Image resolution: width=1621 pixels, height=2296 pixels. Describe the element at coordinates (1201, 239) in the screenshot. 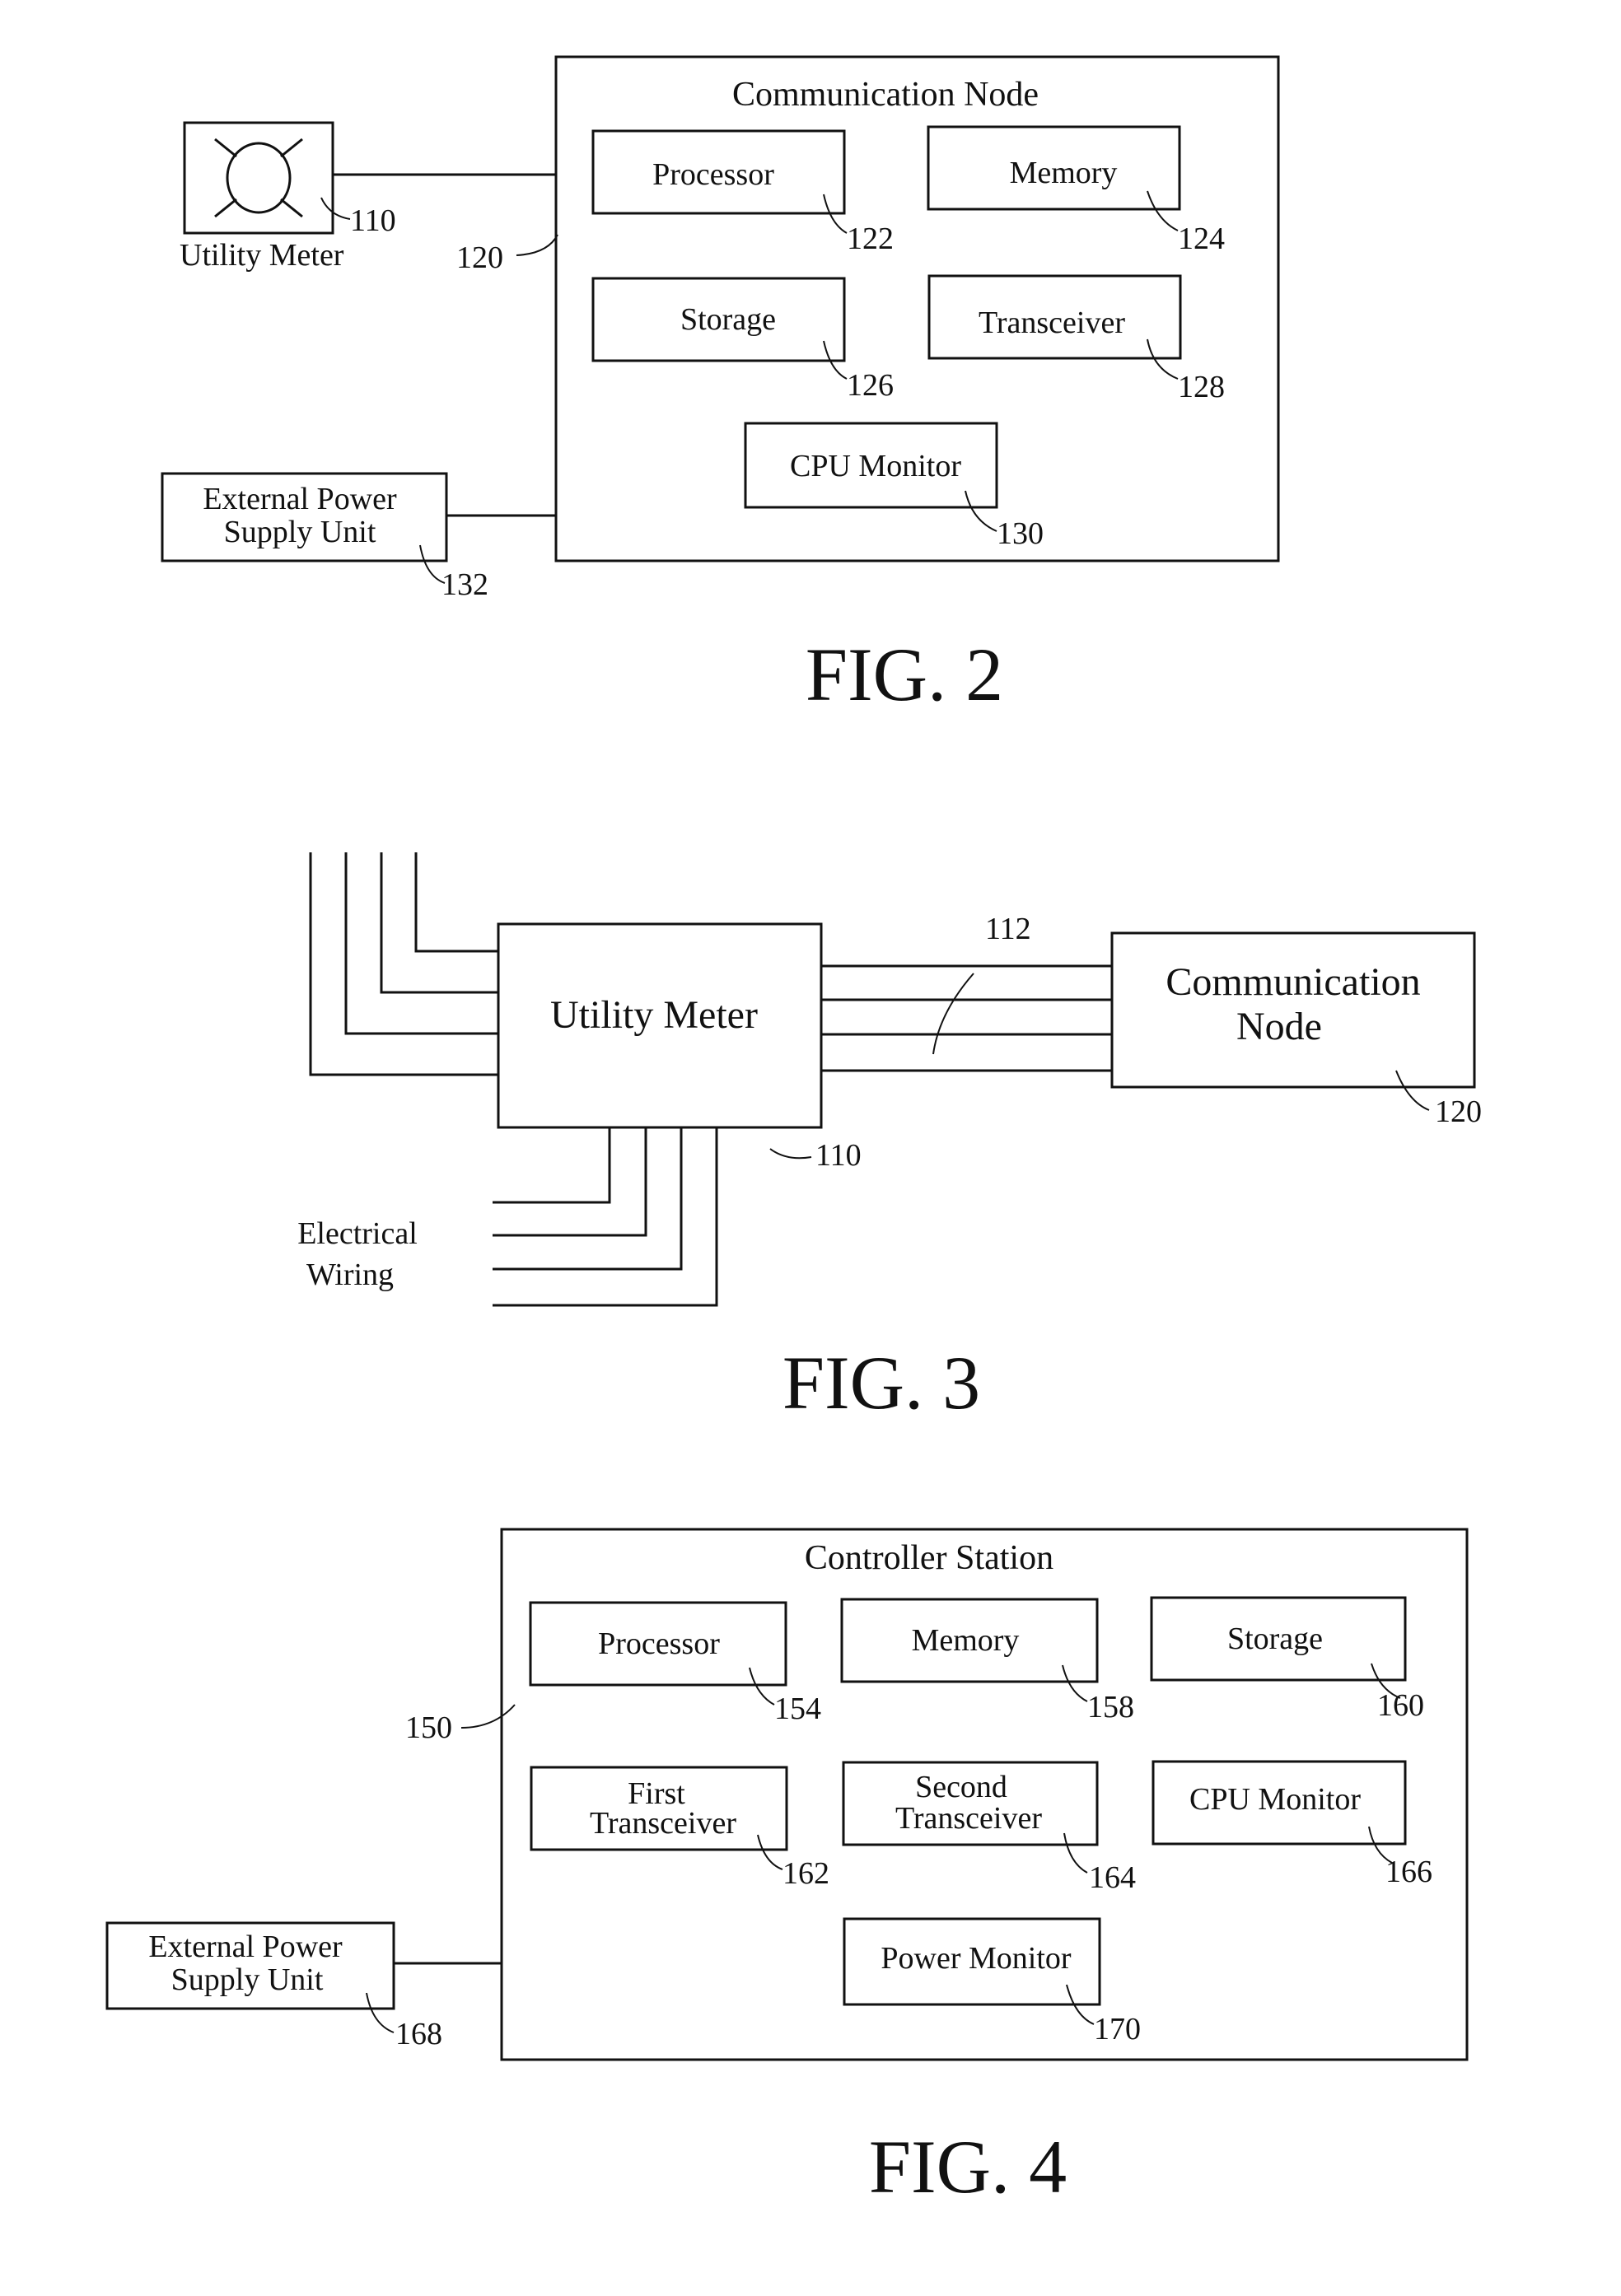

I see `svg-text: 124` at that location.